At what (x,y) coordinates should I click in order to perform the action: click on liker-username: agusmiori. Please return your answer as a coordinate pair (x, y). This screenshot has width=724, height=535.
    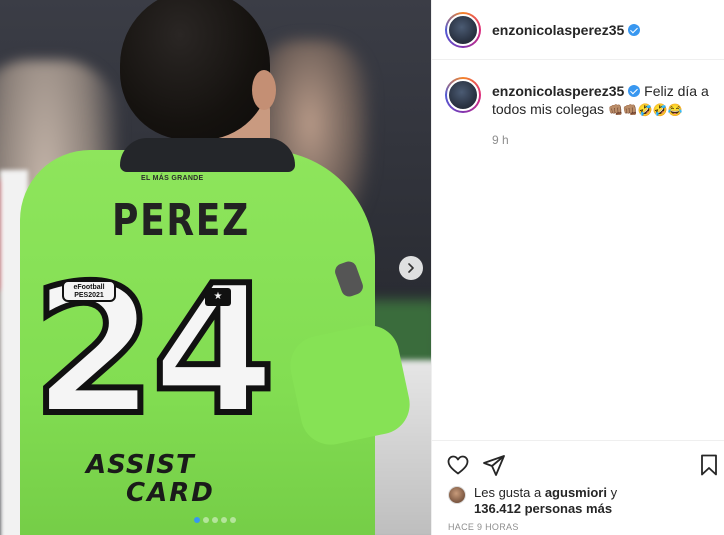
    Looking at the image, I should click on (576, 492).